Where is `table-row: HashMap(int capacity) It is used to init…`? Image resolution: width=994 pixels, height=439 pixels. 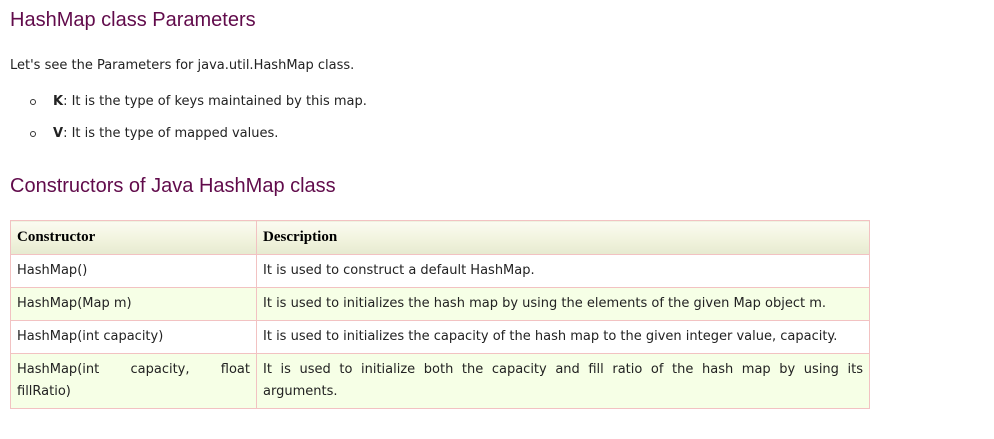 table-row: HashMap(int capacity) It is used to init… is located at coordinates (440, 337).